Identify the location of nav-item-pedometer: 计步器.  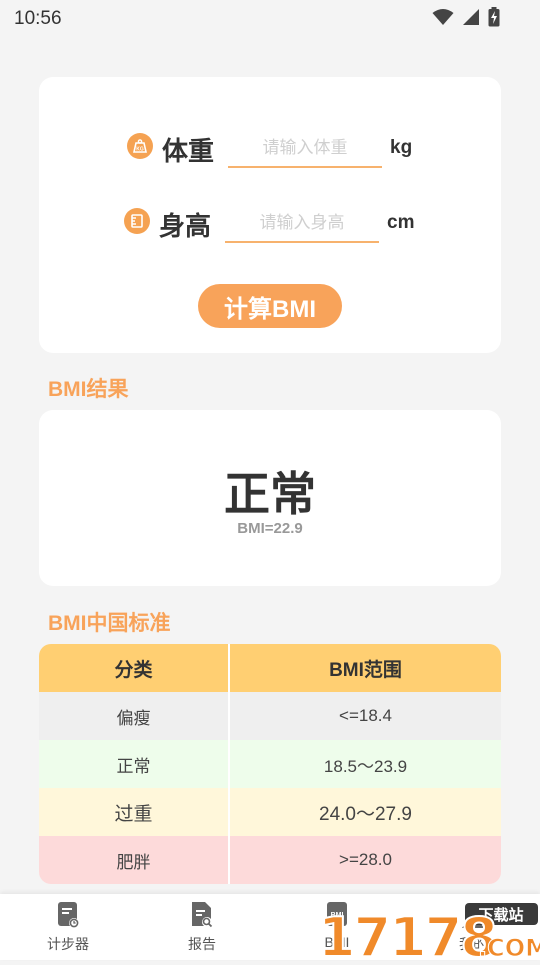
(68, 927).